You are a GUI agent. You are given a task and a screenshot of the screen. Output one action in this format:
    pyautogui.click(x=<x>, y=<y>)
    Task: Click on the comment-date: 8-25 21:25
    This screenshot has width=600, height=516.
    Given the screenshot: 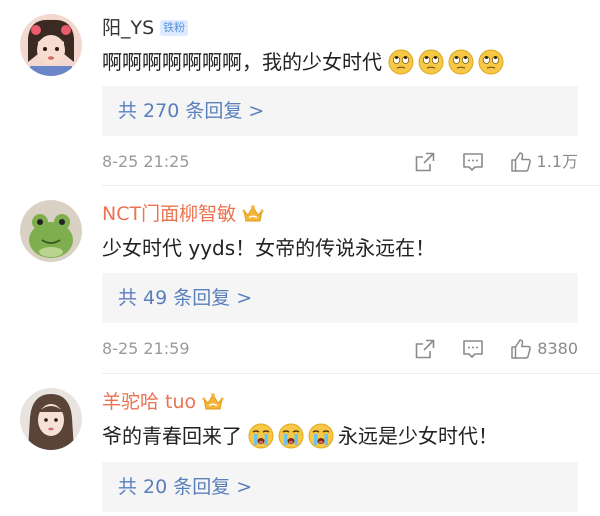 What is the action you would take?
    pyautogui.click(x=146, y=161)
    